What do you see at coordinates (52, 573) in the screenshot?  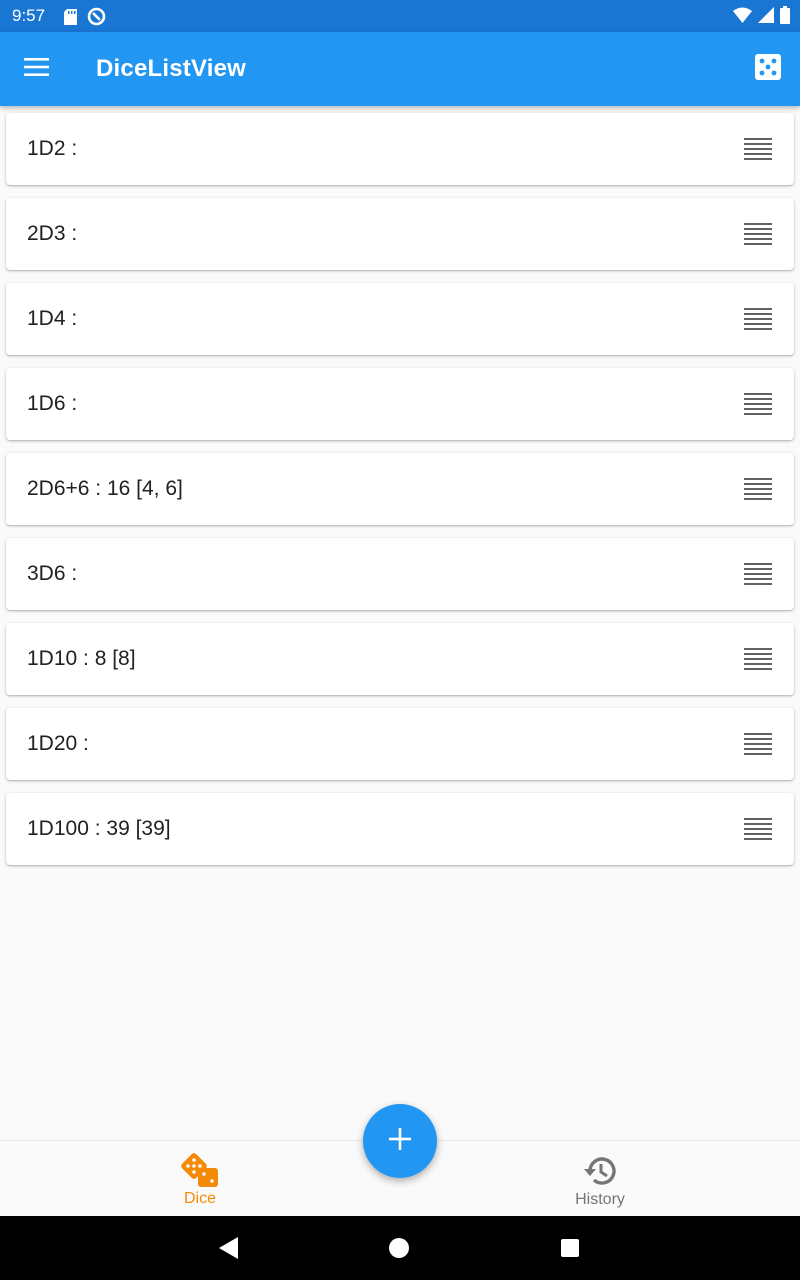 I see `dice-label: 3D6 :` at bounding box center [52, 573].